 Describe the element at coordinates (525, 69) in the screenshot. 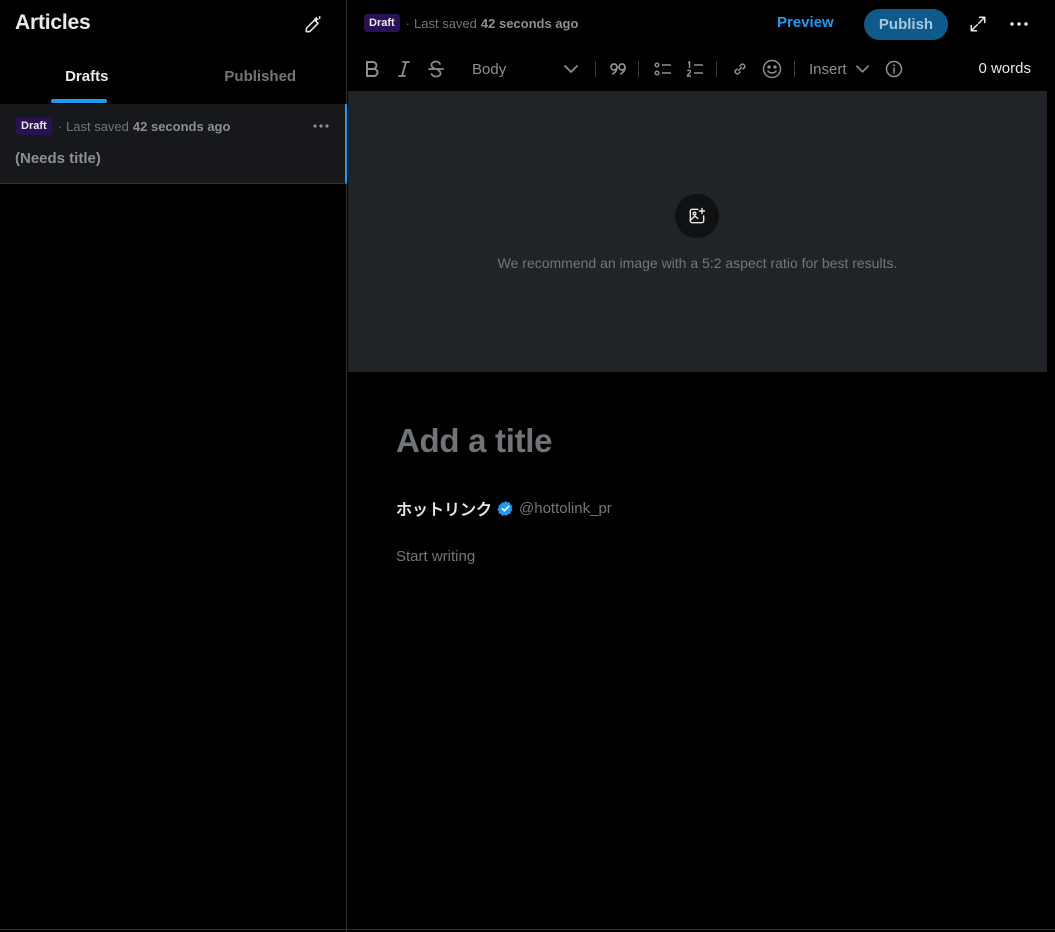

I see `text-style-select: Body` at that location.